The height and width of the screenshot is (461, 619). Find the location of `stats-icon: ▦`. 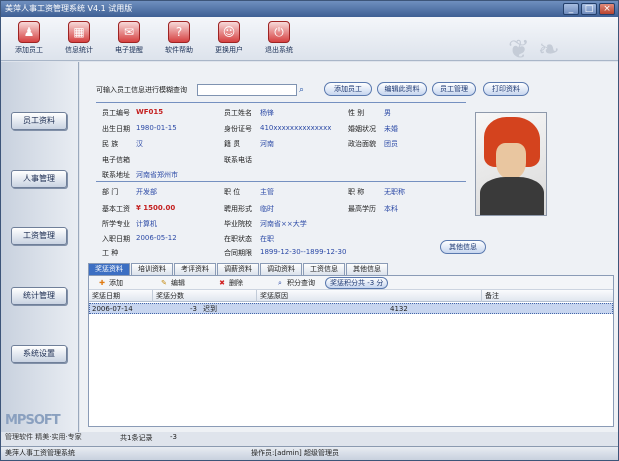

stats-icon: ▦ is located at coordinates (79, 32).